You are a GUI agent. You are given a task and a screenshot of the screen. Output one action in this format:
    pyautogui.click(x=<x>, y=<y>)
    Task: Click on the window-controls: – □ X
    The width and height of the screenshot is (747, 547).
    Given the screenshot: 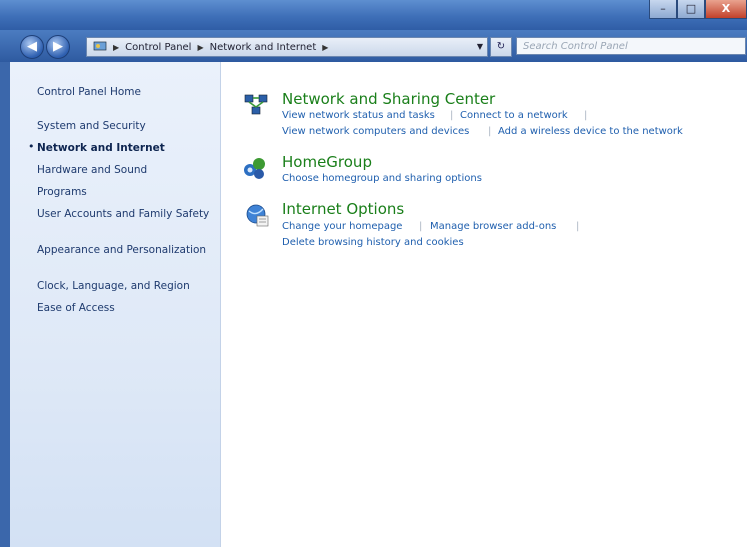 What is the action you would take?
    pyautogui.click(x=698, y=10)
    